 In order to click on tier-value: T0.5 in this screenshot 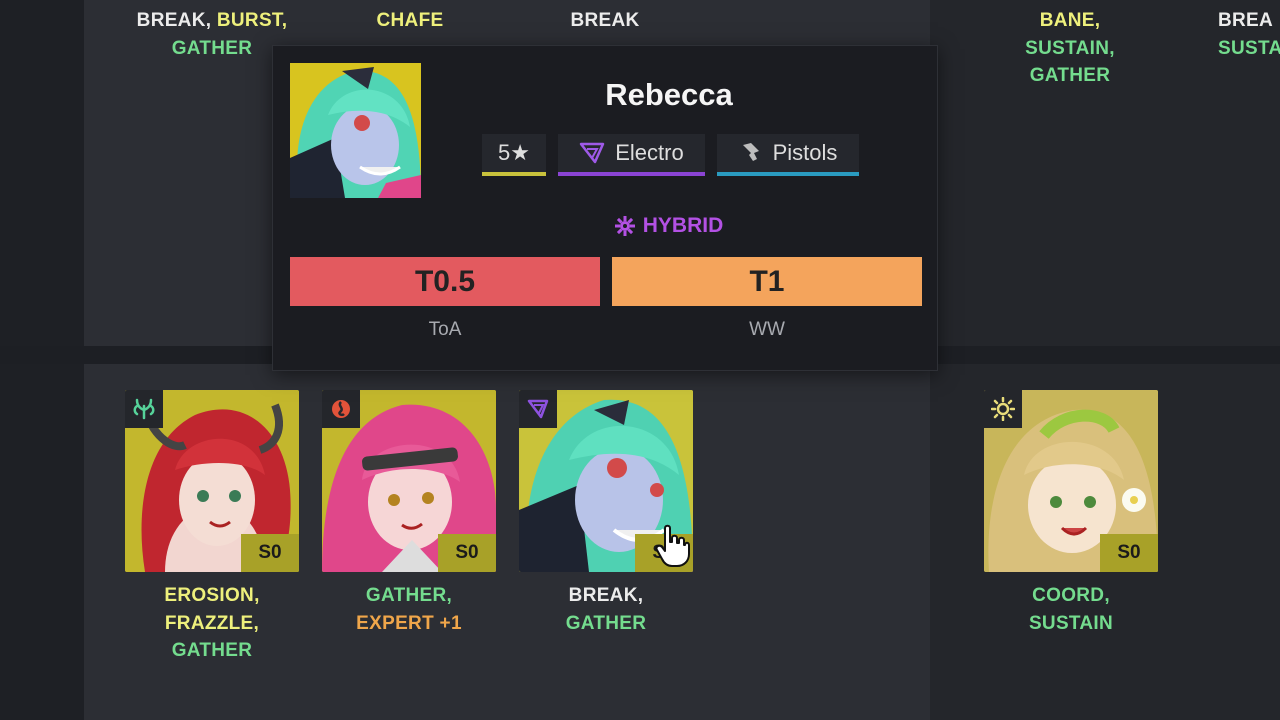, I will do `click(445, 281)`.